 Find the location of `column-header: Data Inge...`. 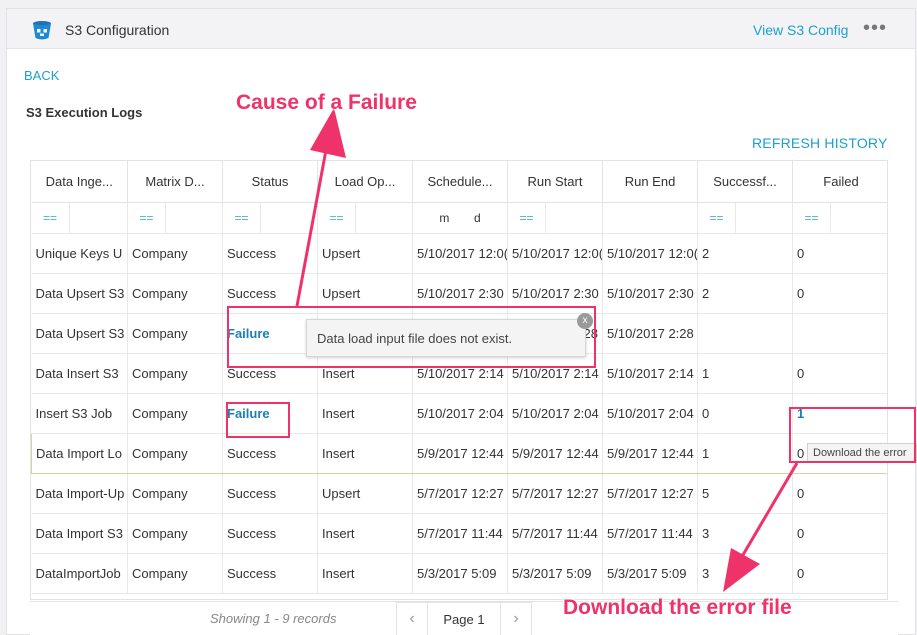

column-header: Data Inge... is located at coordinates (79, 182).